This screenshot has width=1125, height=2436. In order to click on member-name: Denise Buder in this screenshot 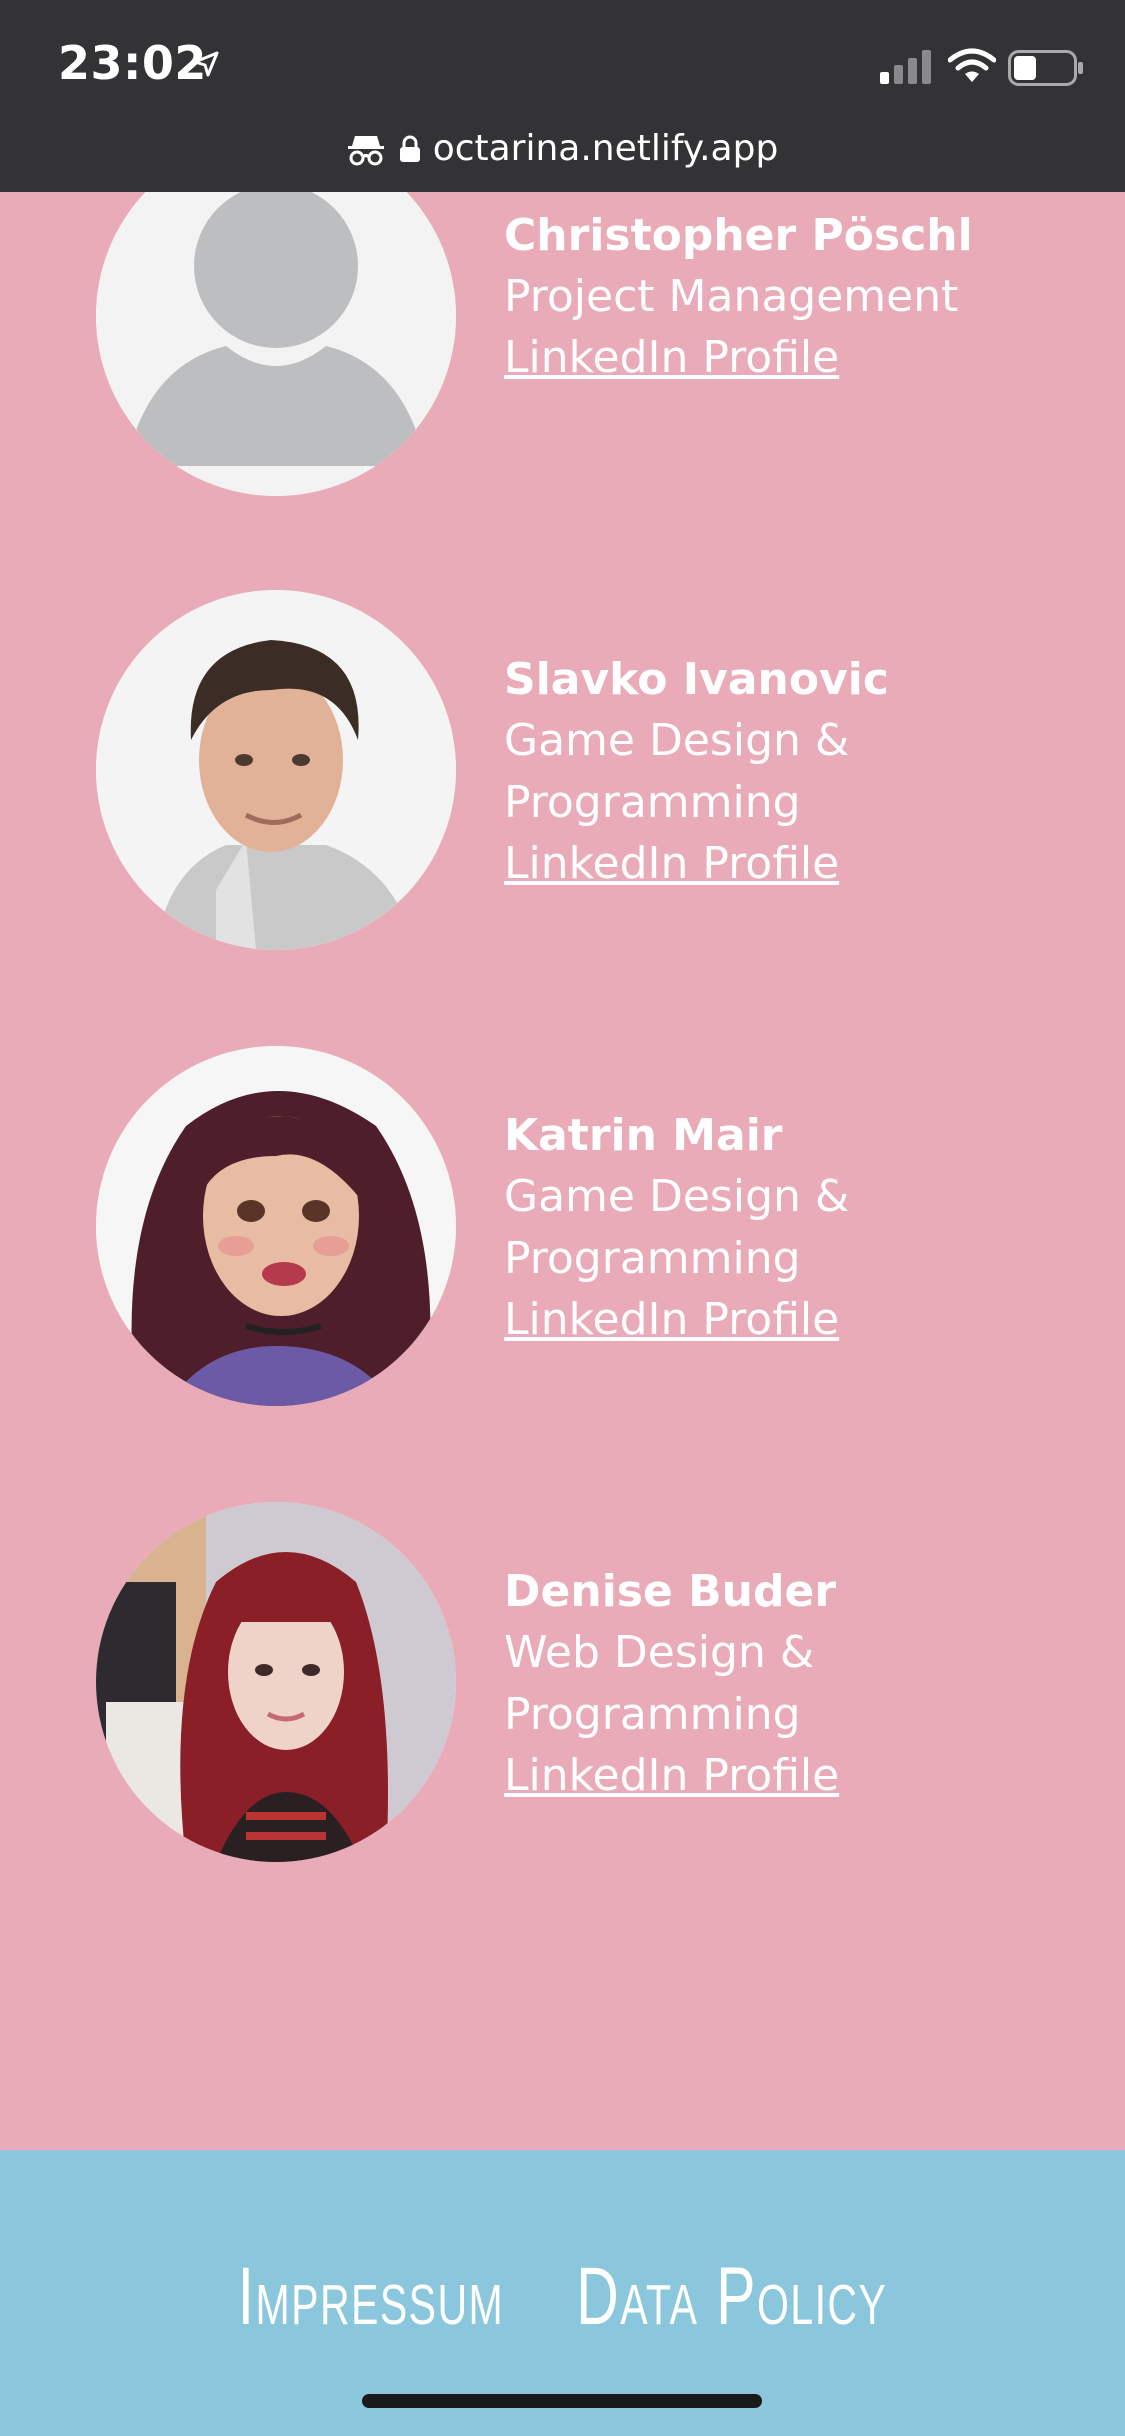, I will do `click(670, 1591)`.